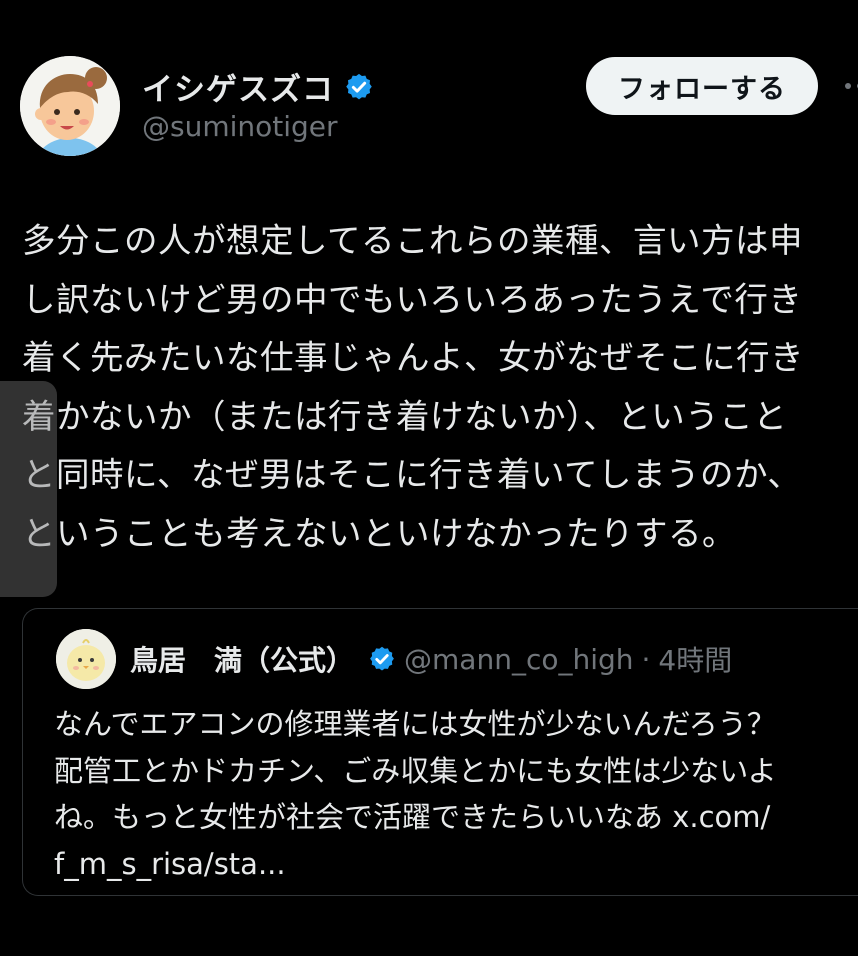 This screenshot has height=956, width=858. Describe the element at coordinates (28, 489) in the screenshot. I see `scroll-handle` at that location.